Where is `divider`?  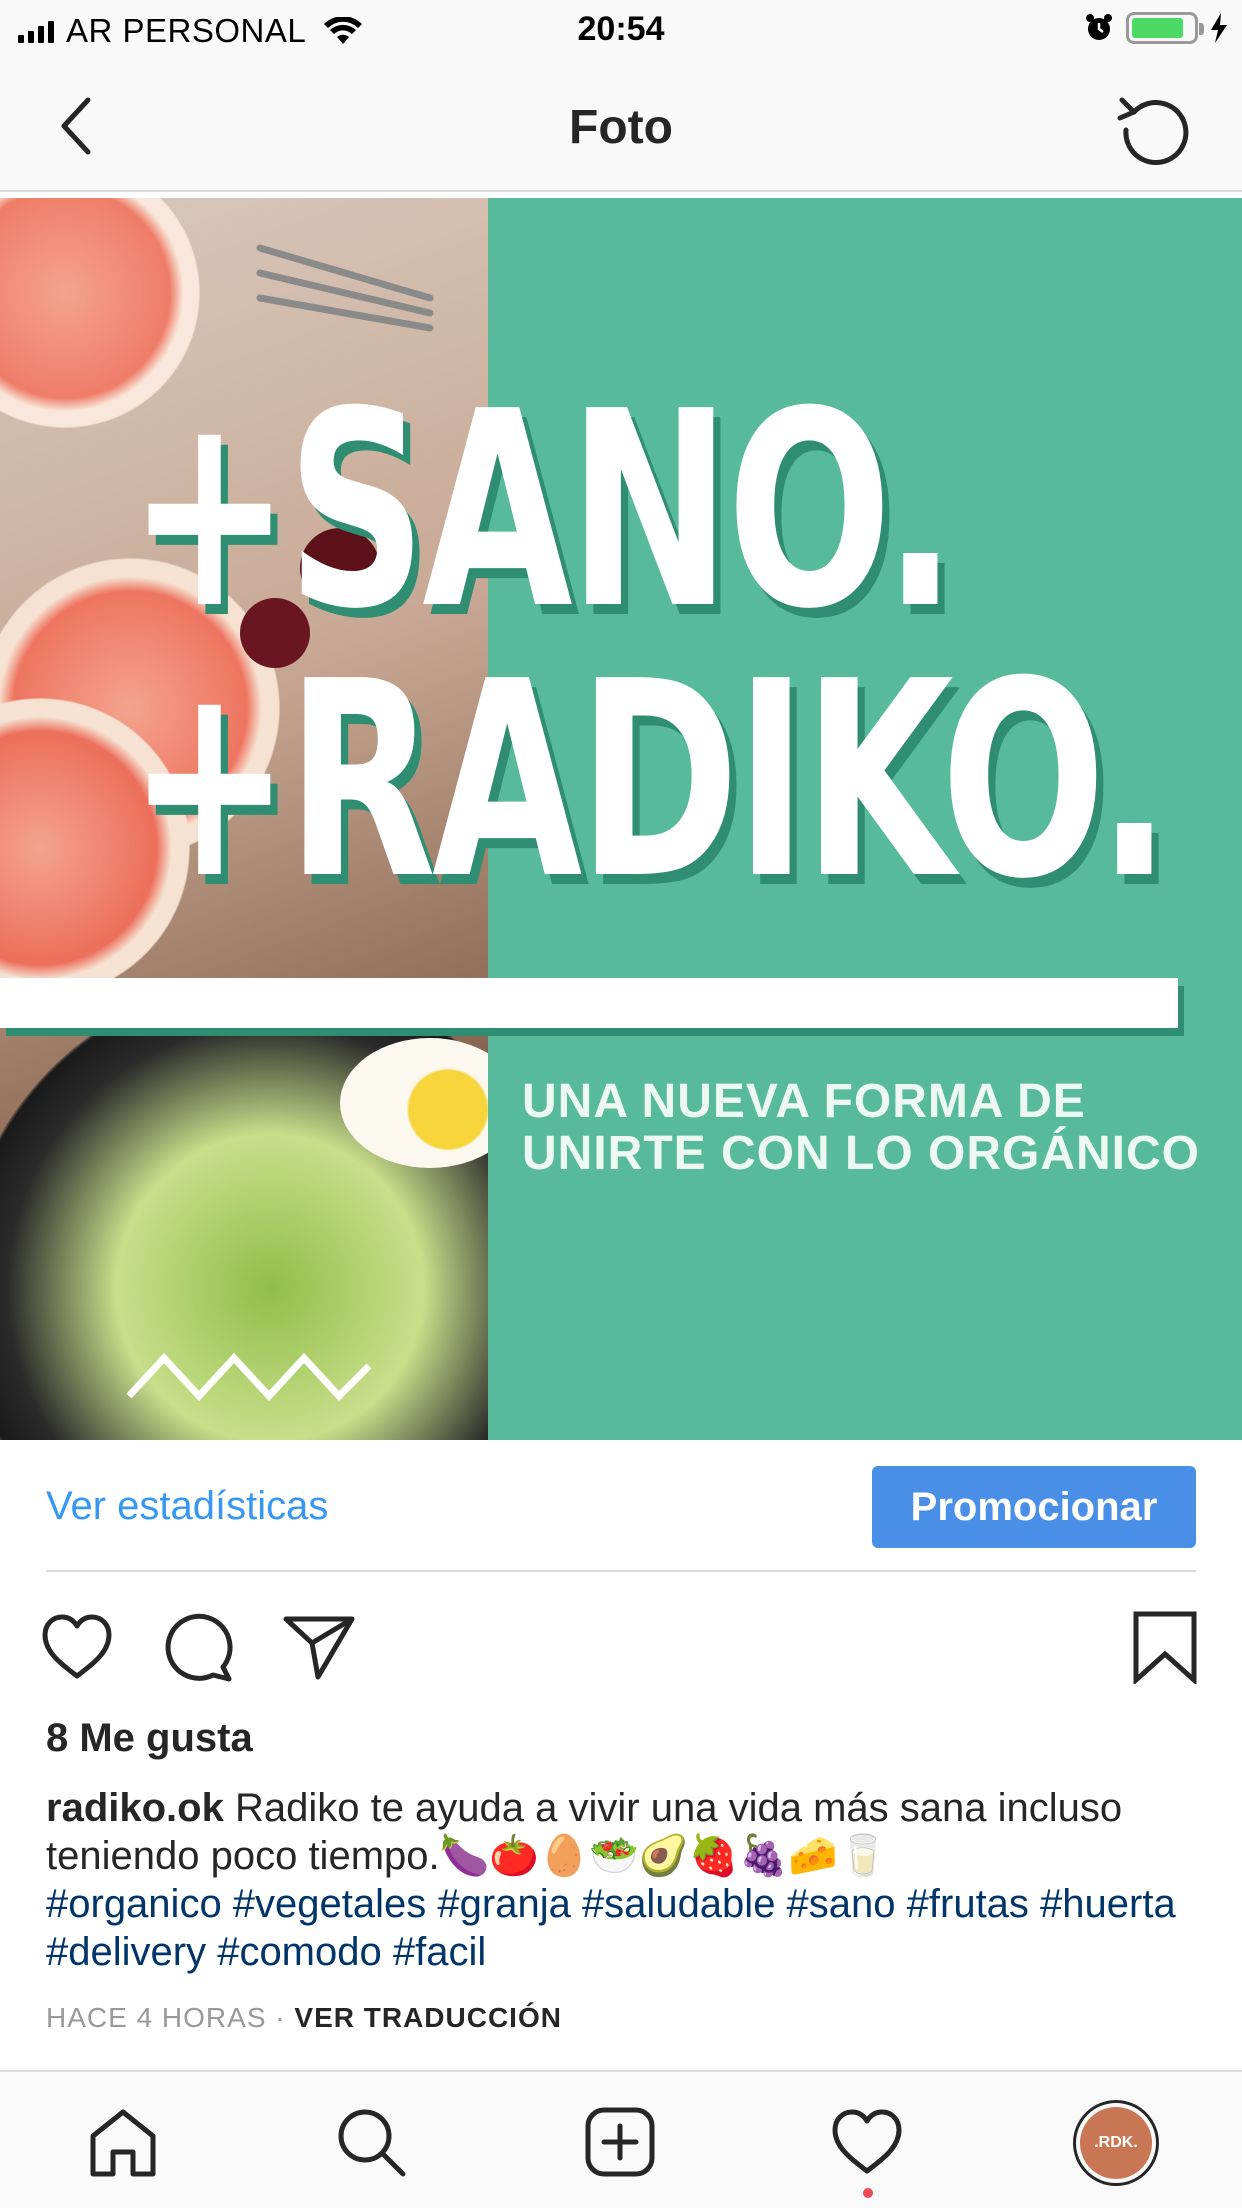
divider is located at coordinates (621, 1571).